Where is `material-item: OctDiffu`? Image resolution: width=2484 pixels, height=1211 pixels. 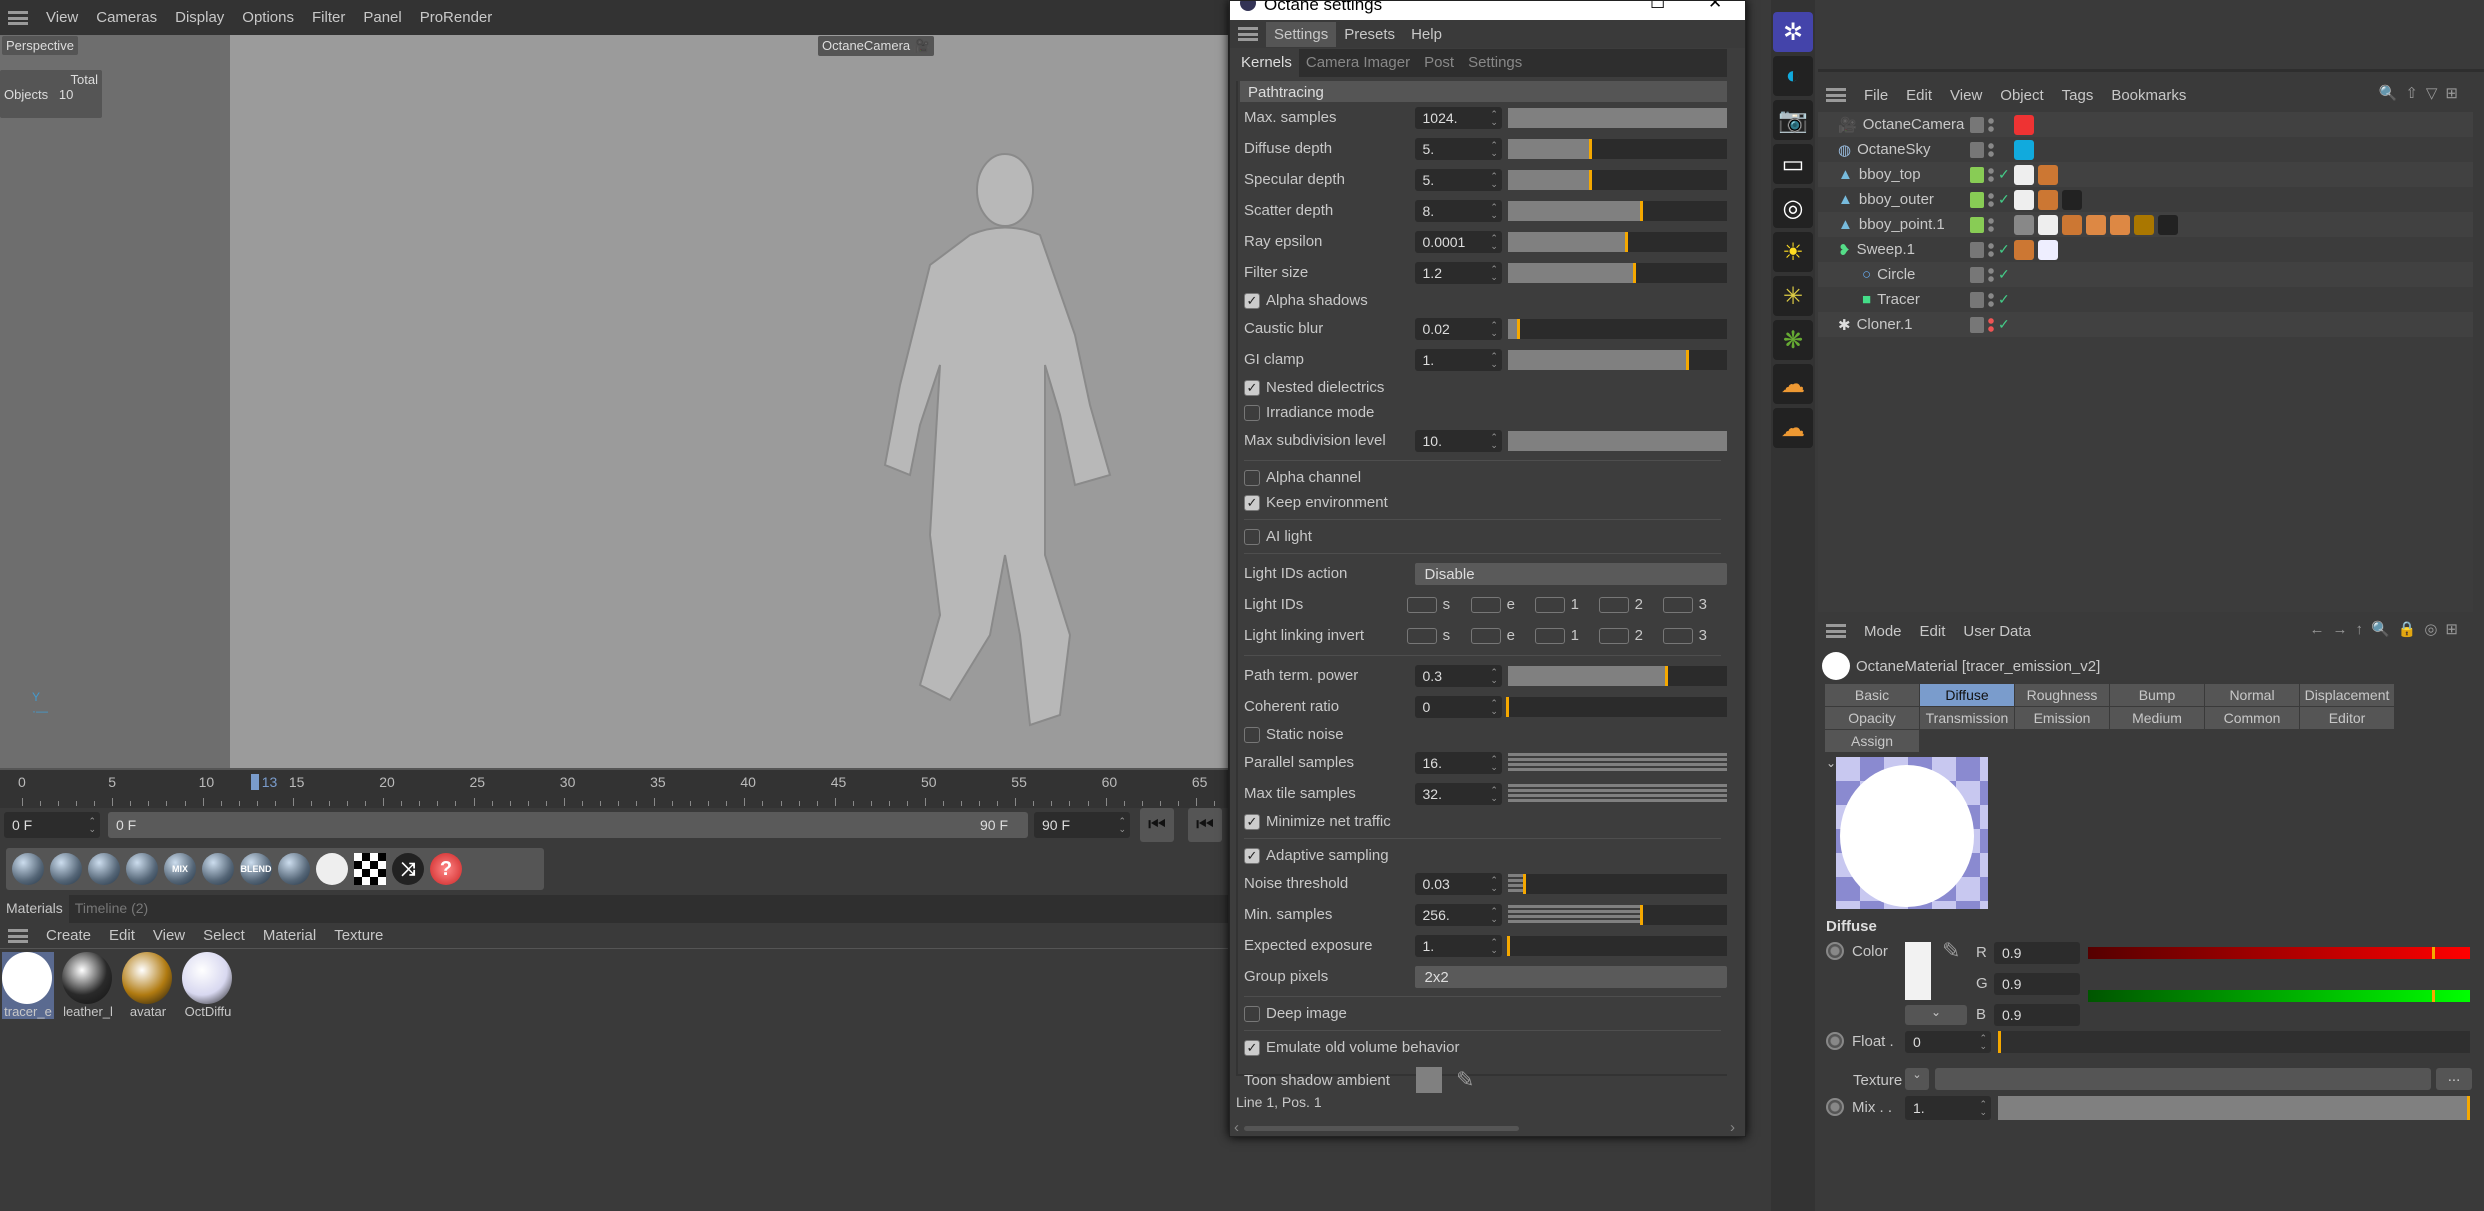
material-item: OctDiffu is located at coordinates (208, 985).